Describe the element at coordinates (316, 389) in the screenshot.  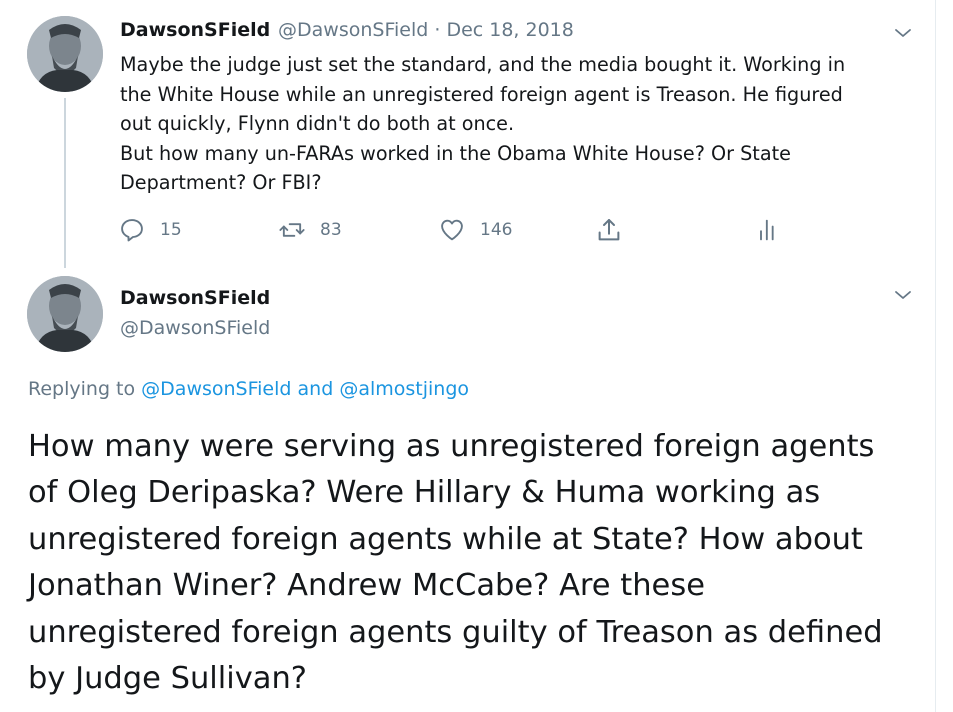
I see `replying-and: and` at that location.